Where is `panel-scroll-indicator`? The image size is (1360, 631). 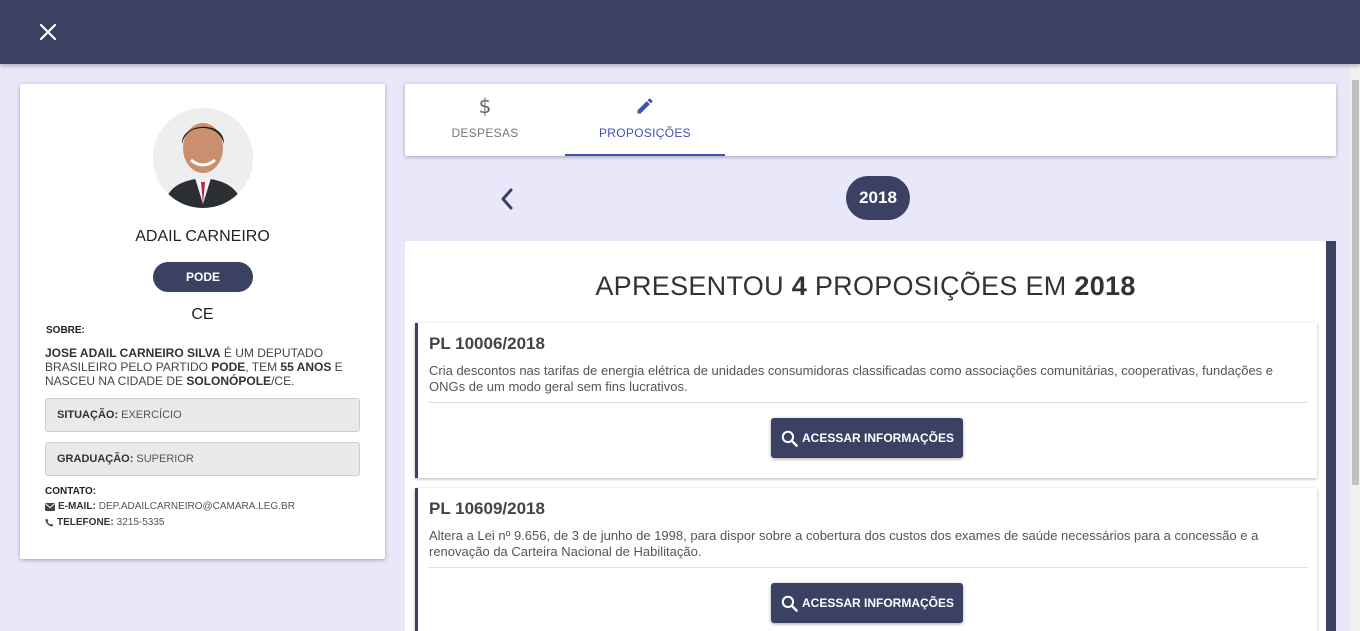 panel-scroll-indicator is located at coordinates (1331, 436).